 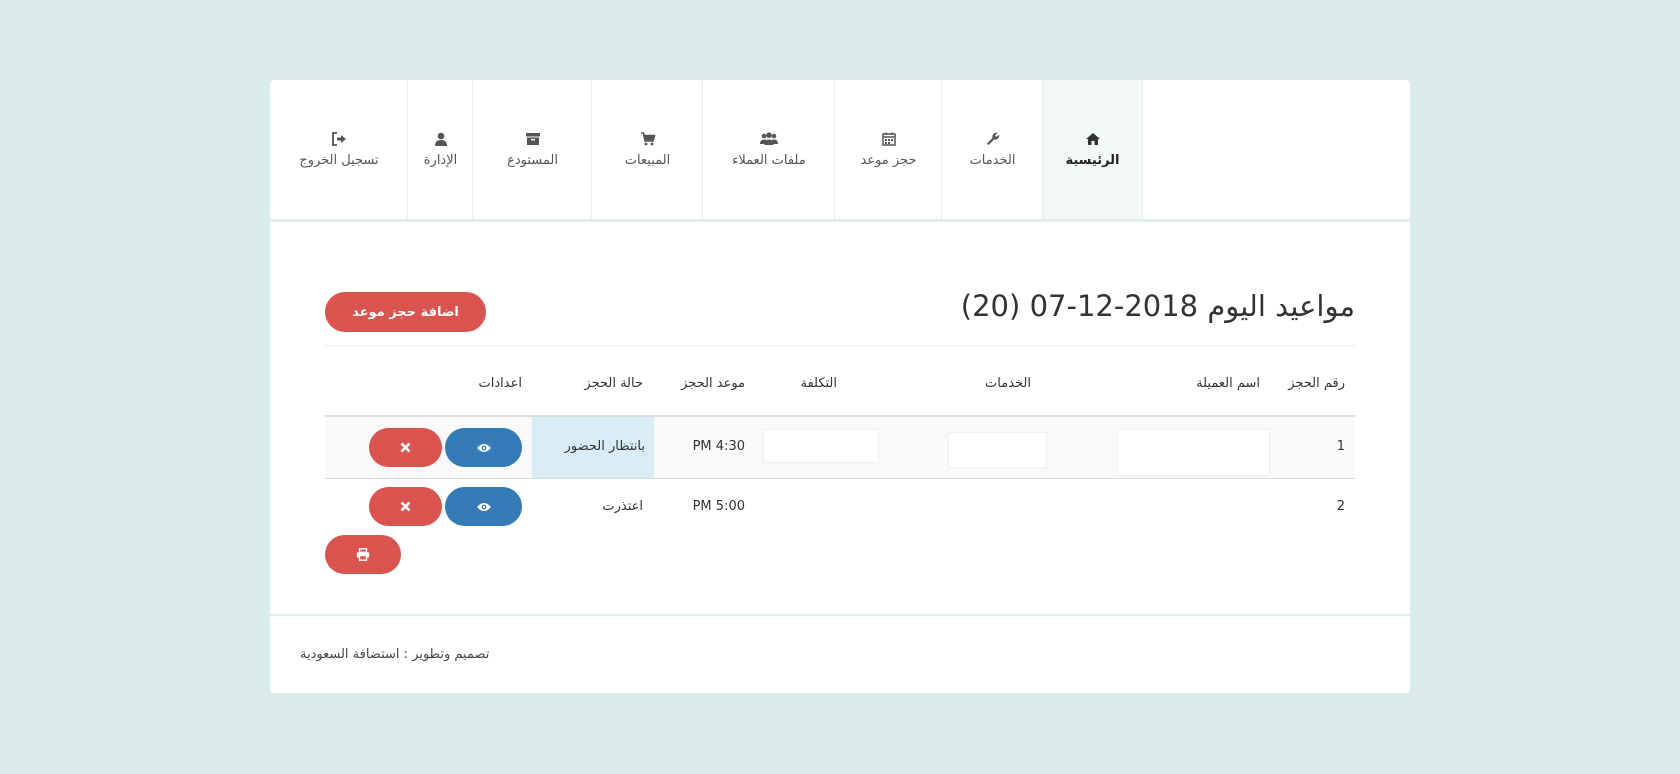 What do you see at coordinates (1092, 160) in the screenshot?
I see `nav-label-home: الرئيسية` at bounding box center [1092, 160].